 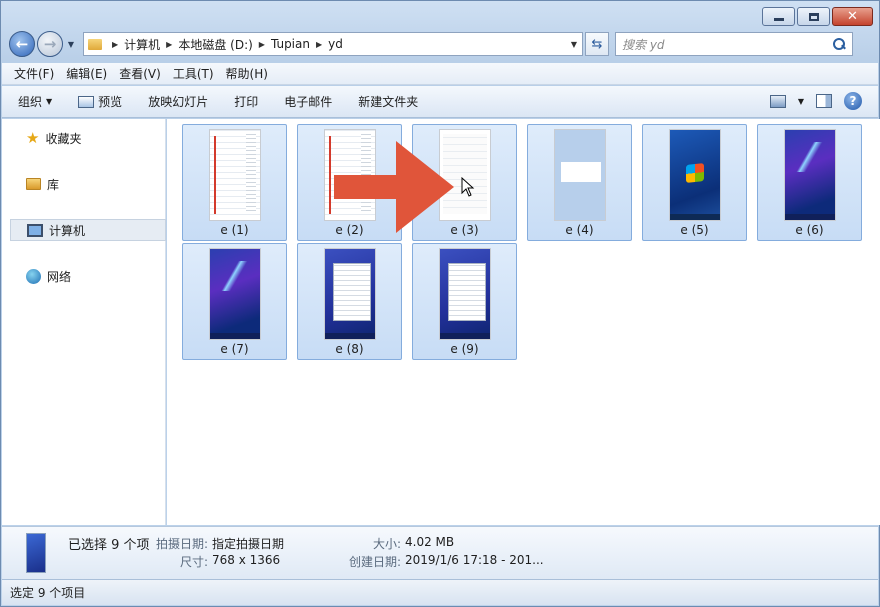 I want to click on nav-item-libraries: 库, so click(x=88, y=184).